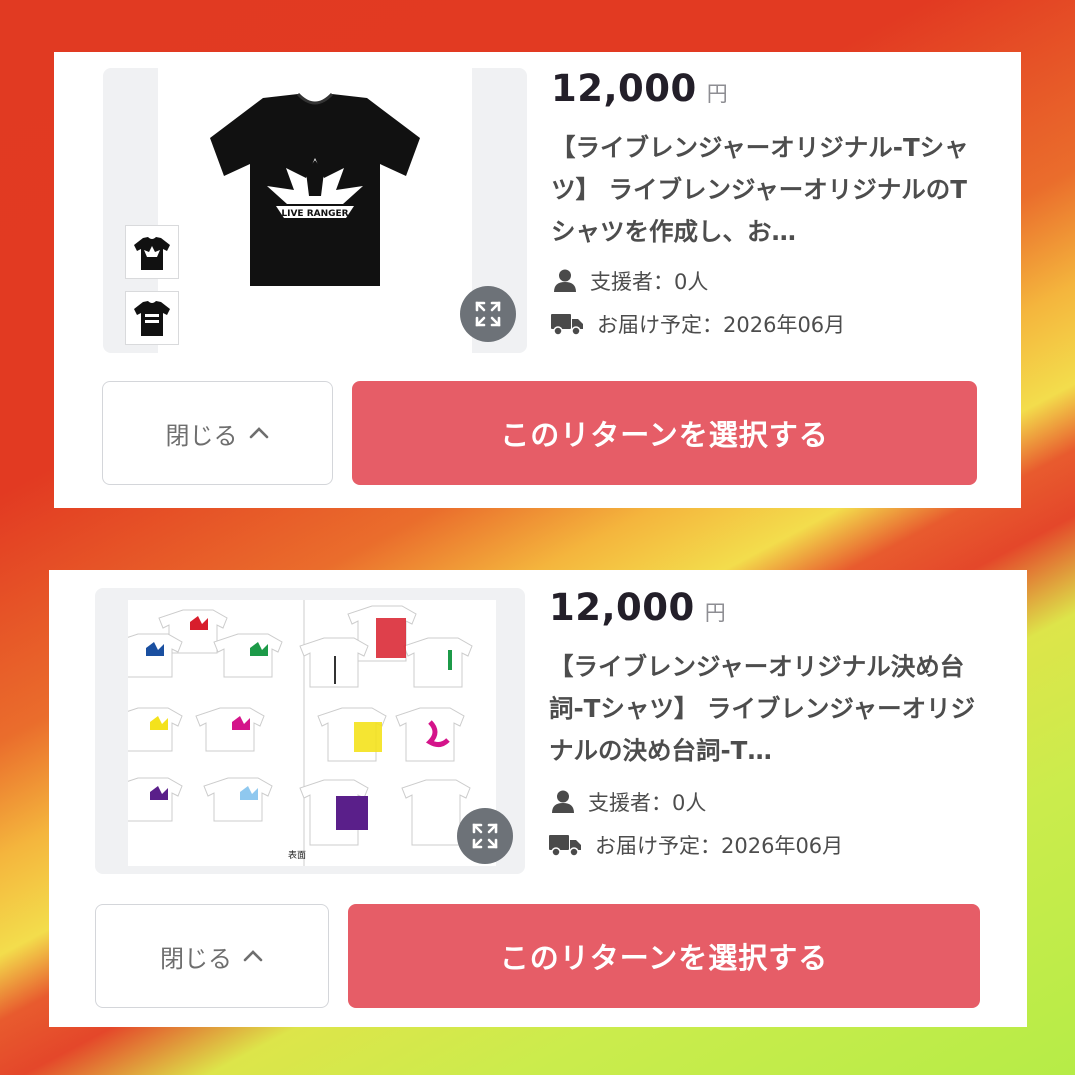 Image resolution: width=1075 pixels, height=1075 pixels. What do you see at coordinates (293, 733) in the screenshot?
I see `multicolor-tshirts-image: 表面` at bounding box center [293, 733].